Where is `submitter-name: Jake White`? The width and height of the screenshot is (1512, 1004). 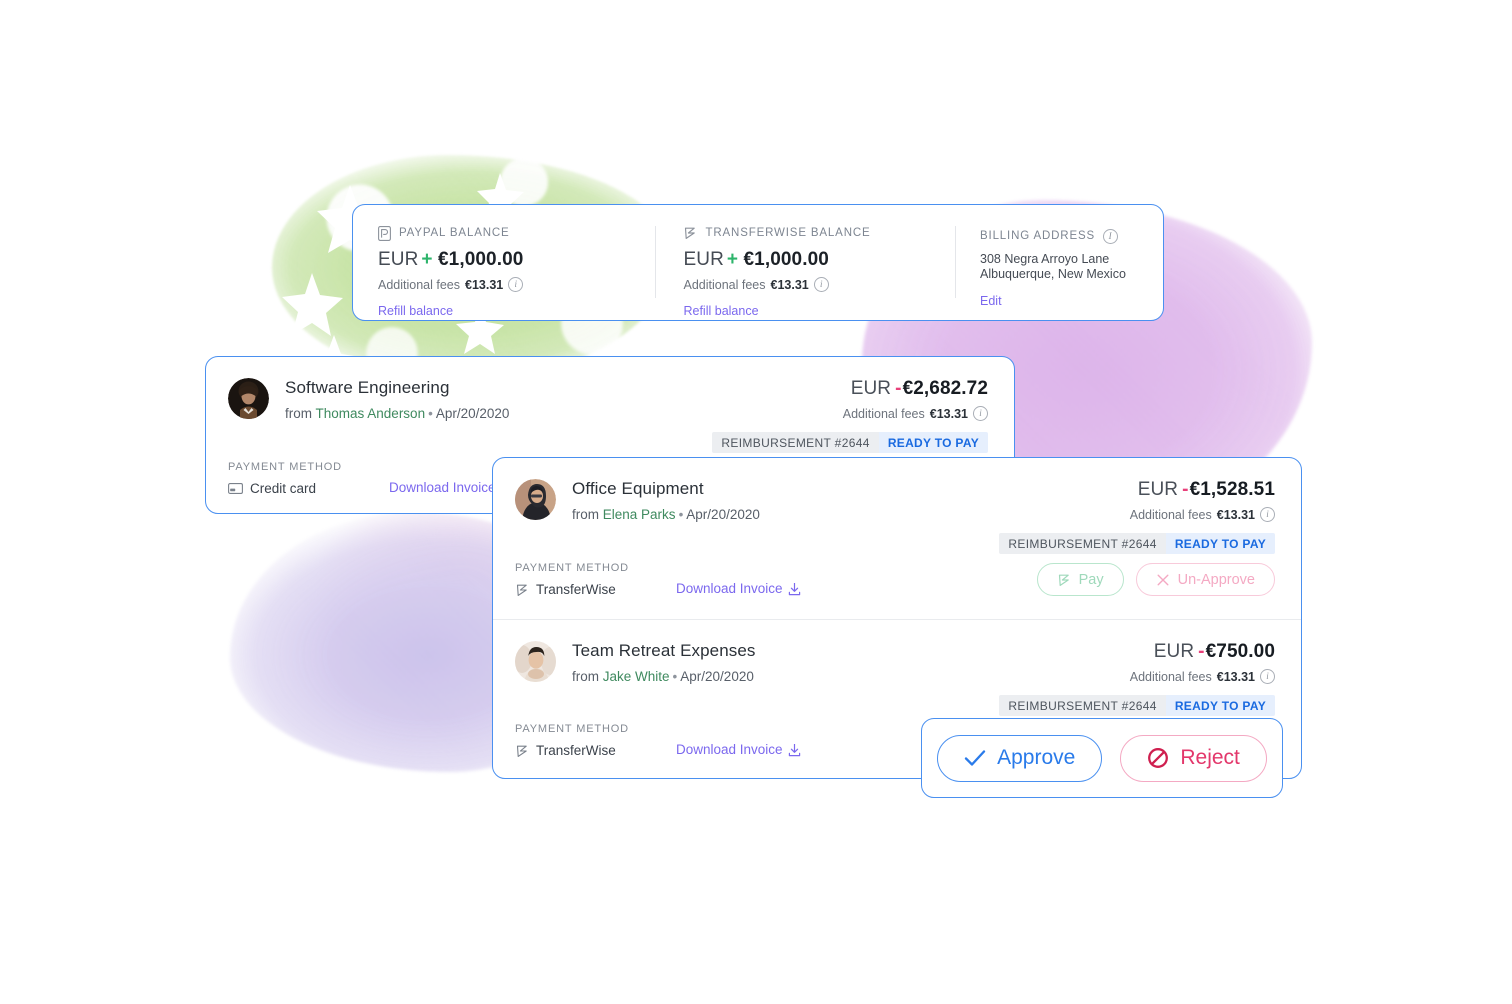 submitter-name: Jake White is located at coordinates (636, 676).